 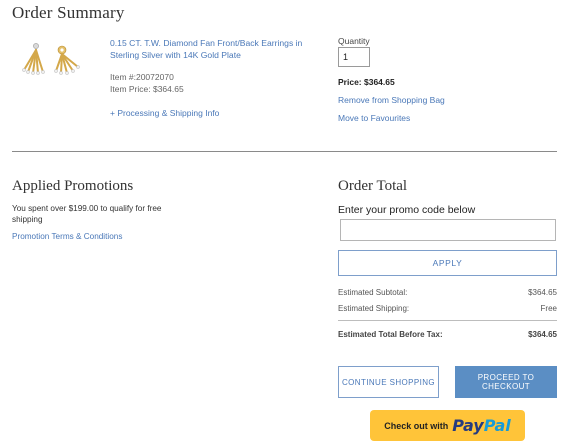 What do you see at coordinates (366, 82) in the screenshot?
I see `line-price: Price: $364.65` at bounding box center [366, 82].